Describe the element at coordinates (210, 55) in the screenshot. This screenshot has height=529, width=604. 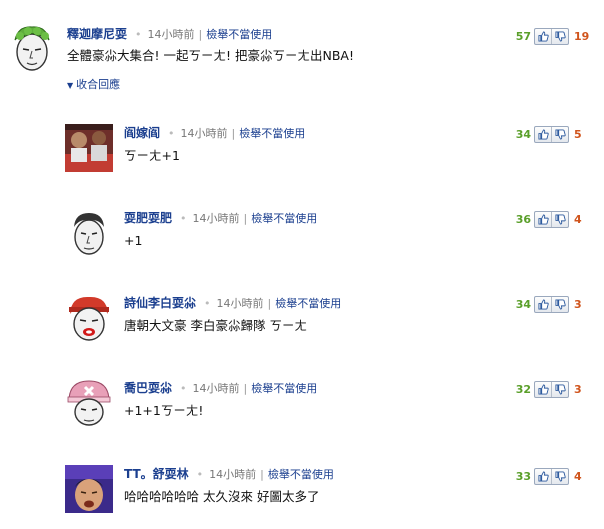
I see `comment-text: 全體豪尛大集合! 一起ㄎㄧㄤ! 把豪尛ㄎㄧㄤ出NBA!` at that location.